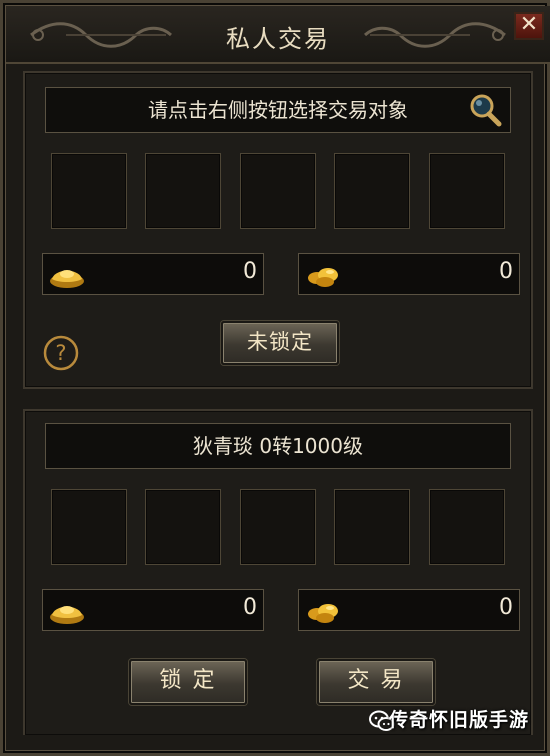 Image resolution: width=550 pixels, height=756 pixels. I want to click on window-title: 私人交易, so click(278, 39).